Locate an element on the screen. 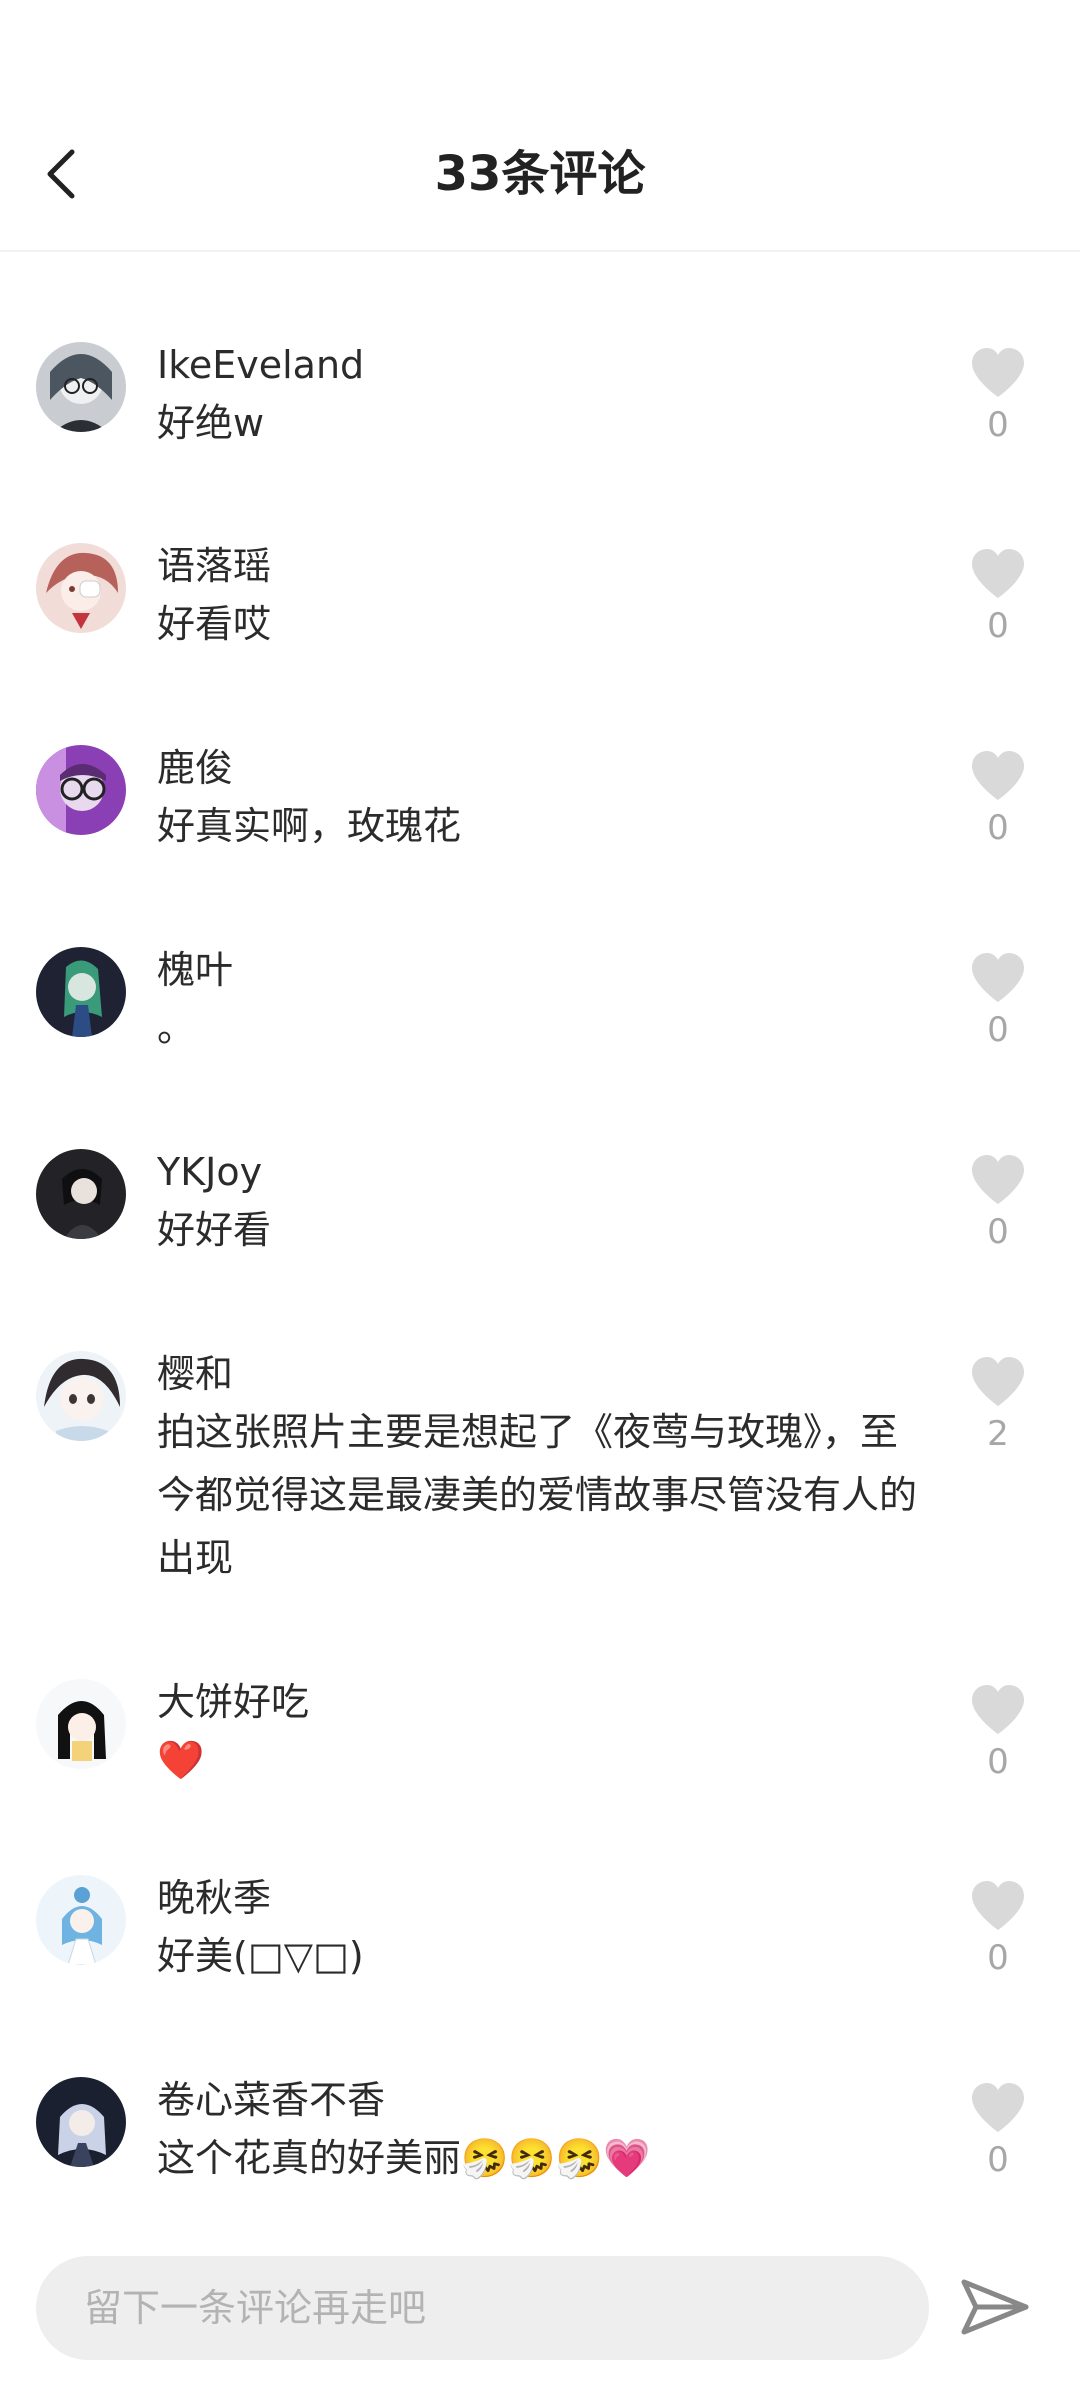  comment-text: 好美(□▽□) is located at coordinates (260, 1956).